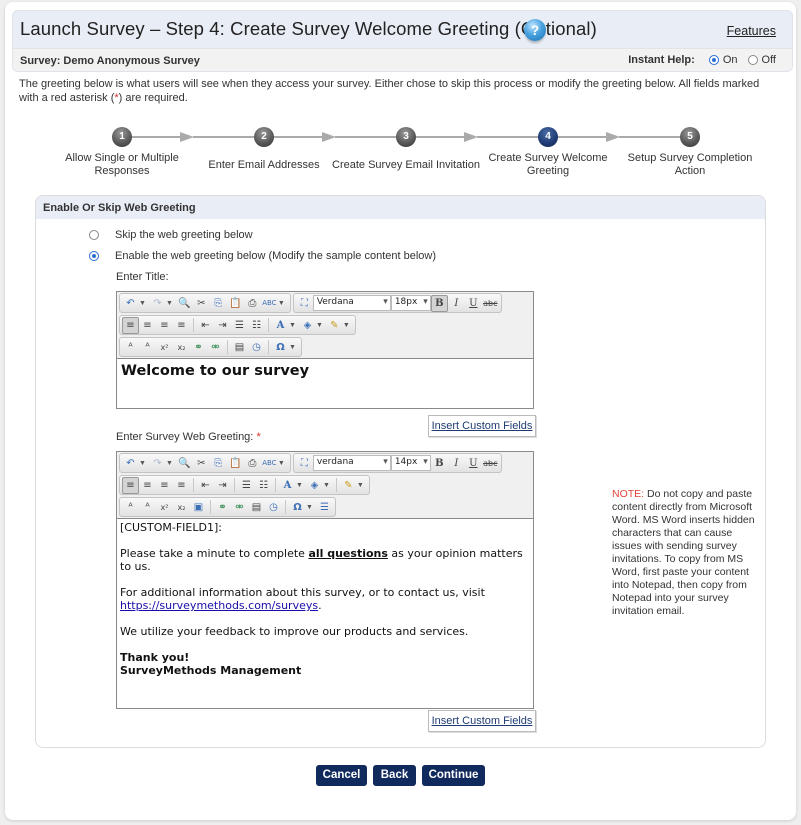 The width and height of the screenshot is (801, 825). What do you see at coordinates (453, 775) in the screenshot?
I see `continue-button: Continue` at bounding box center [453, 775].